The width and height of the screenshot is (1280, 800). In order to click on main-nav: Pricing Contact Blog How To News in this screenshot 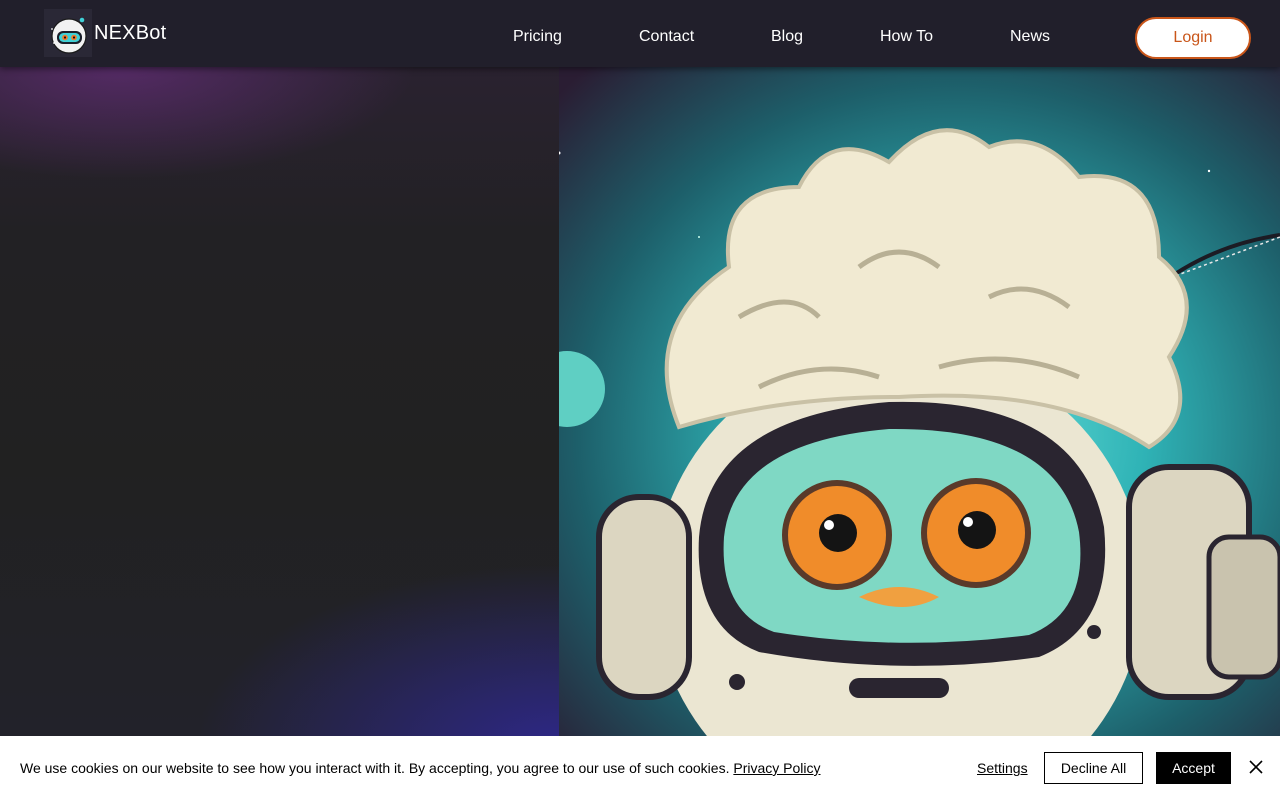, I will do `click(640, 33)`.